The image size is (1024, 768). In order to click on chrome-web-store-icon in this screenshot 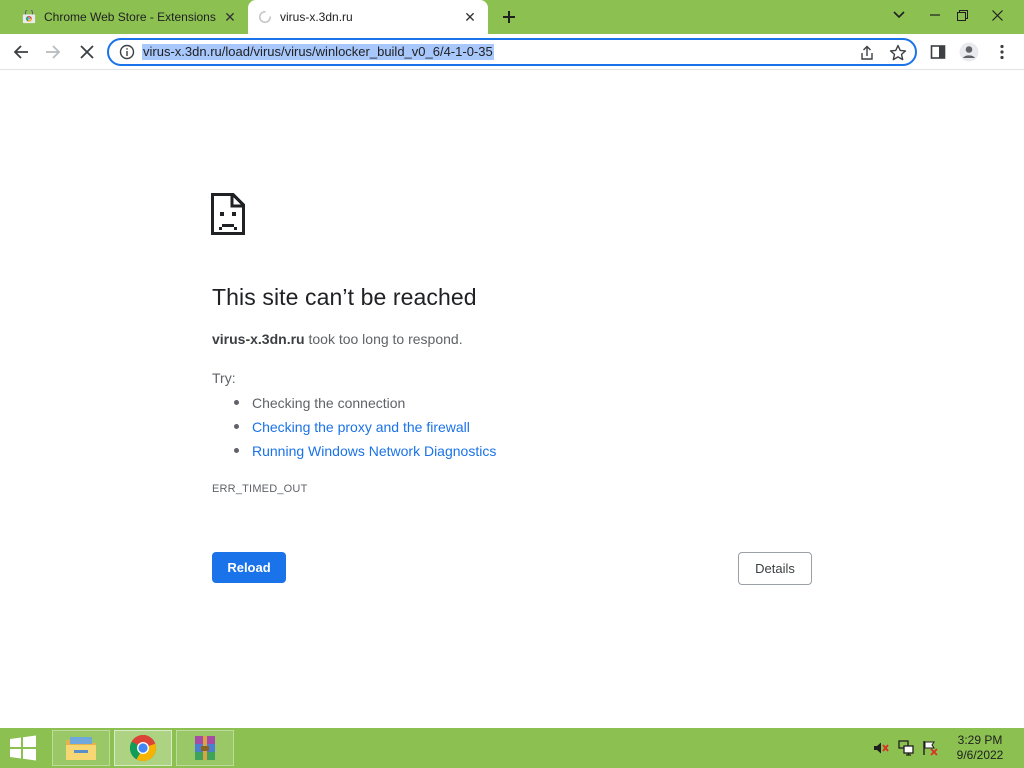, I will do `click(29, 17)`.